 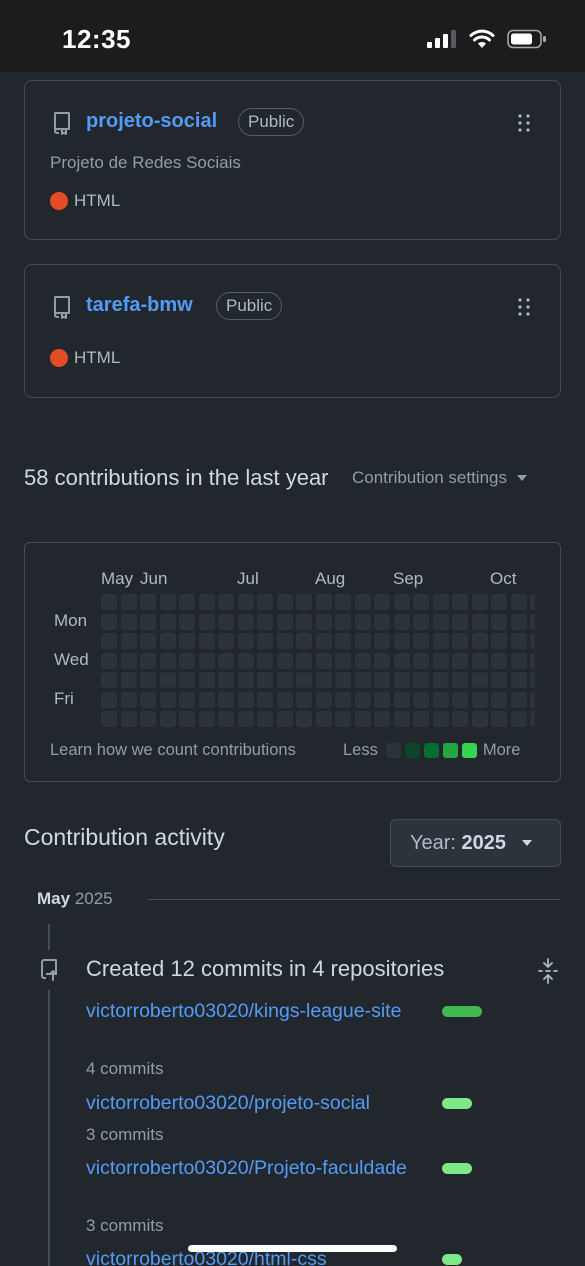 What do you see at coordinates (439, 478) in the screenshot?
I see `contribution-settings-dropdown: Contribution settings` at bounding box center [439, 478].